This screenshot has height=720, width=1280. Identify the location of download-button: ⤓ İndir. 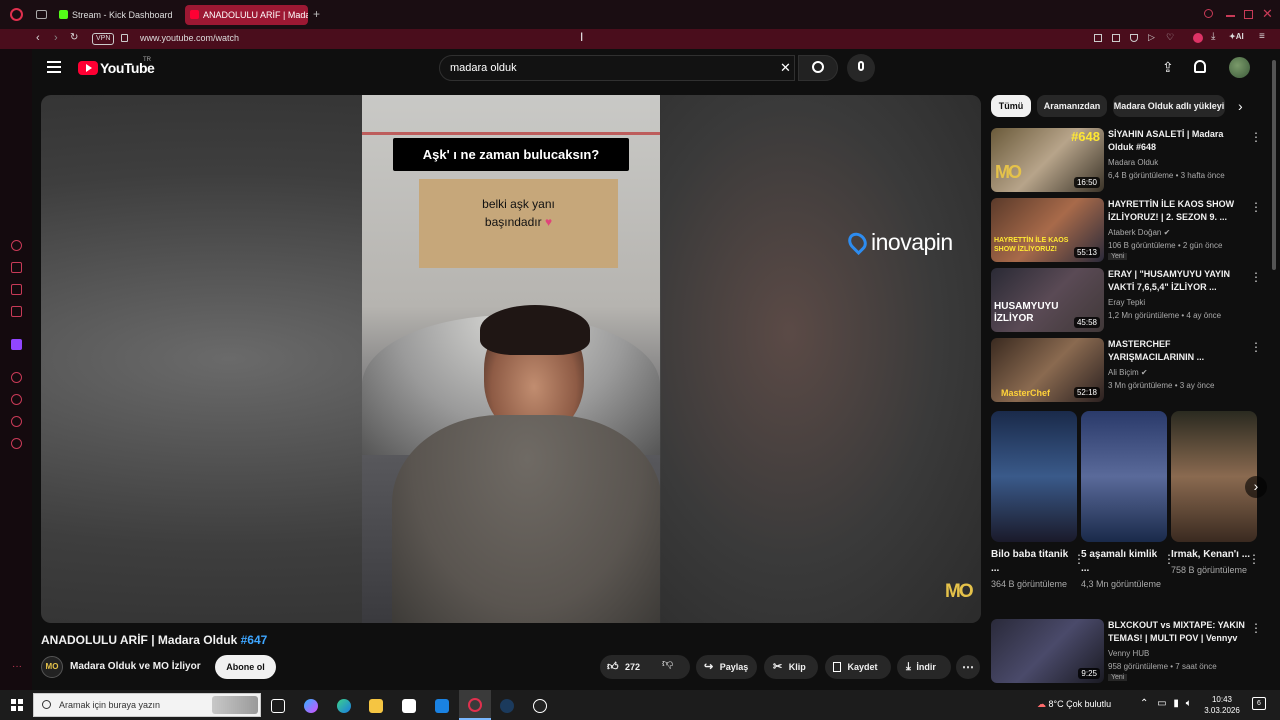
(924, 667).